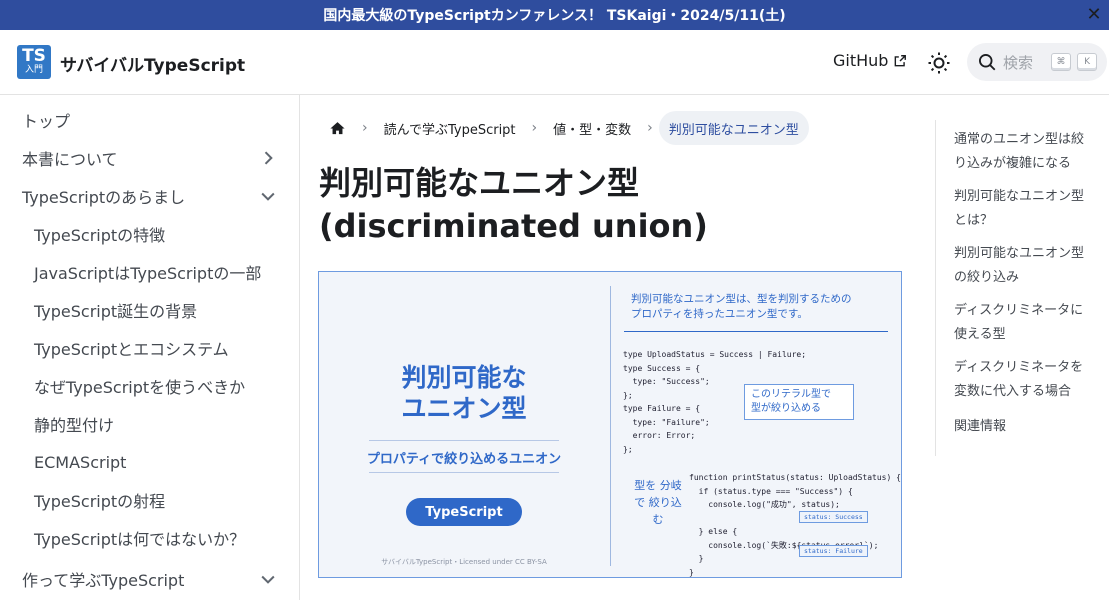 This screenshot has width=1109, height=600. Describe the element at coordinates (100, 235) in the screenshot. I see `sidebar-item-label: TypeScriptの特徴` at that location.